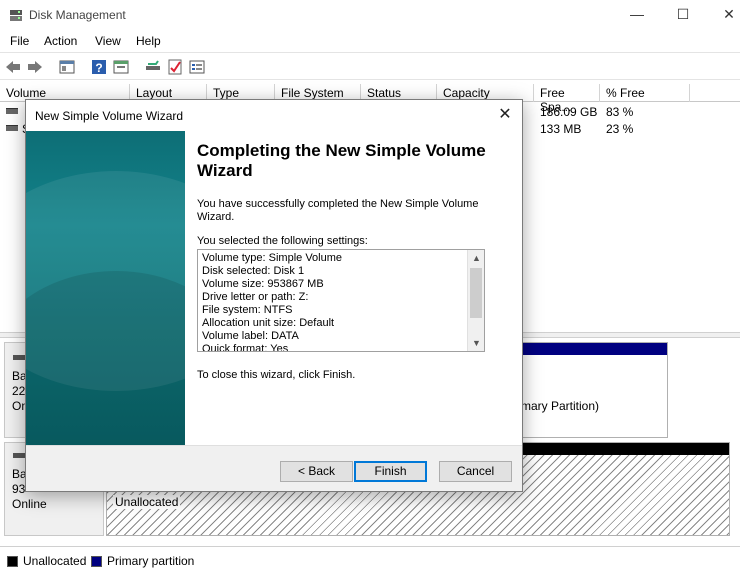 This screenshot has height=578, width=740. What do you see at coordinates (19, 41) in the screenshot?
I see `menu-file: File` at bounding box center [19, 41].